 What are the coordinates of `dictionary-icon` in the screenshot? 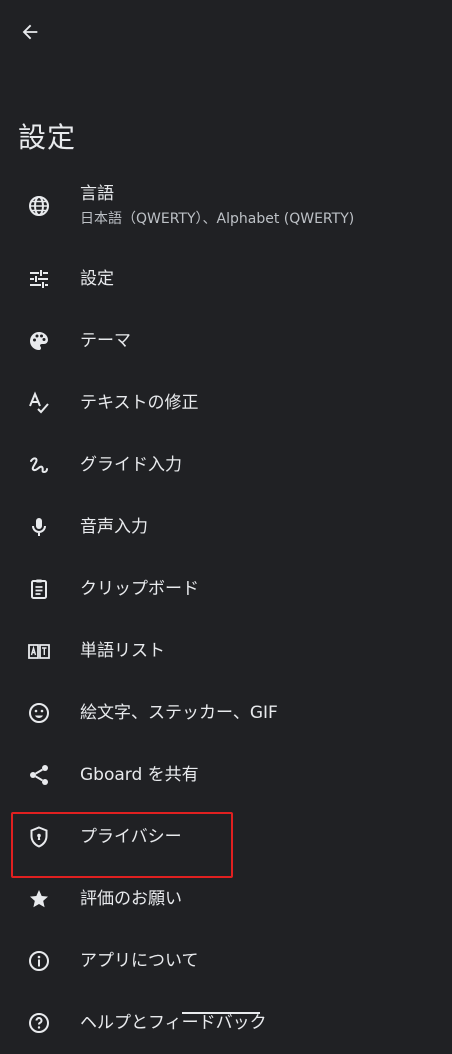 It's located at (39, 651).